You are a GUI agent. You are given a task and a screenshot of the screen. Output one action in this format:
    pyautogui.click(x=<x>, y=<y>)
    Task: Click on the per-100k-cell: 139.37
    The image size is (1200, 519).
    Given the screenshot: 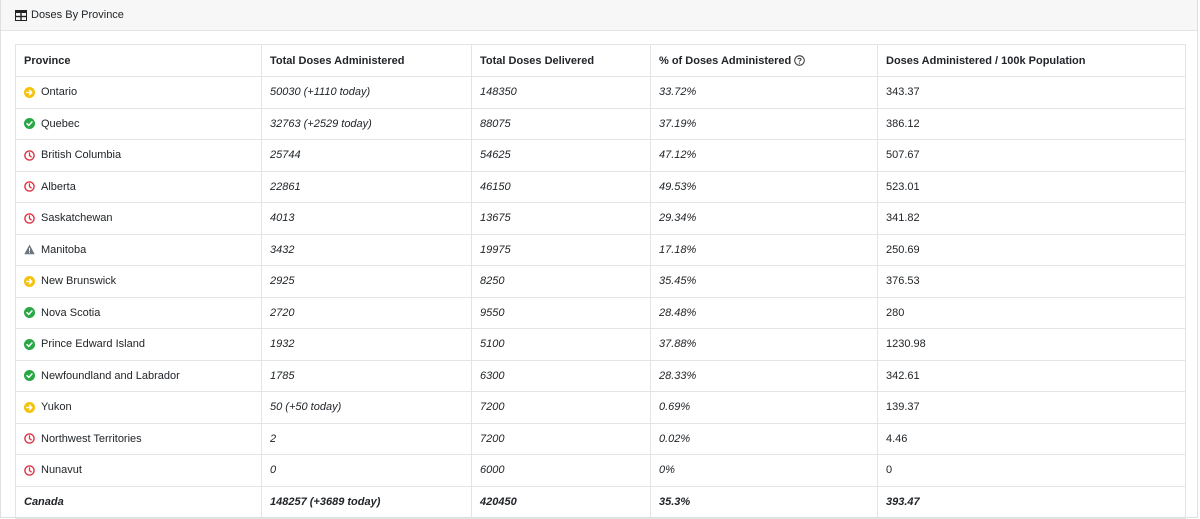 What is the action you would take?
    pyautogui.click(x=1031, y=407)
    